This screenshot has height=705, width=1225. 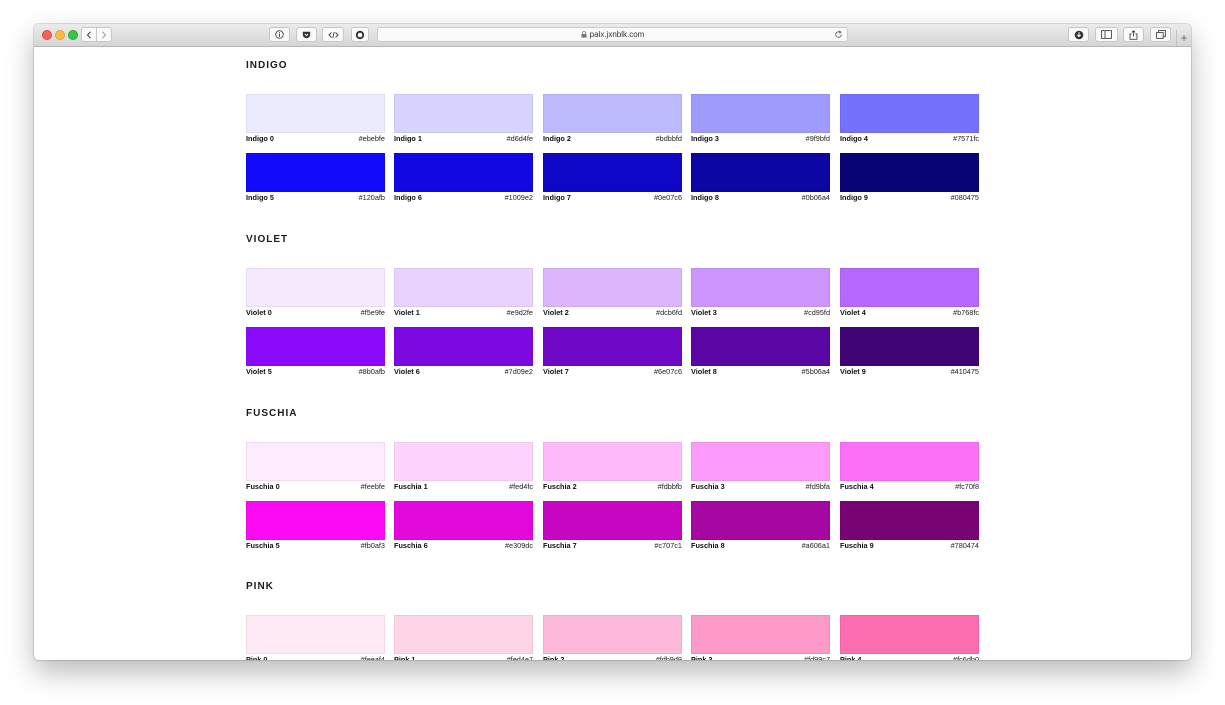 I want to click on color-swatch: Pink 1 #fed4e7, so click(x=463, y=637).